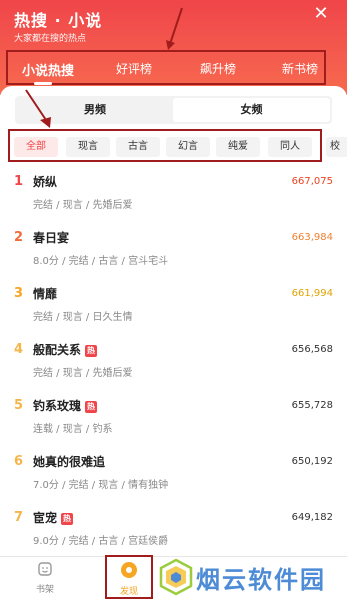 Image resolution: width=347 pixels, height=600 pixels. Describe the element at coordinates (321, 14) in the screenshot. I see `close-icon: ✕` at that location.